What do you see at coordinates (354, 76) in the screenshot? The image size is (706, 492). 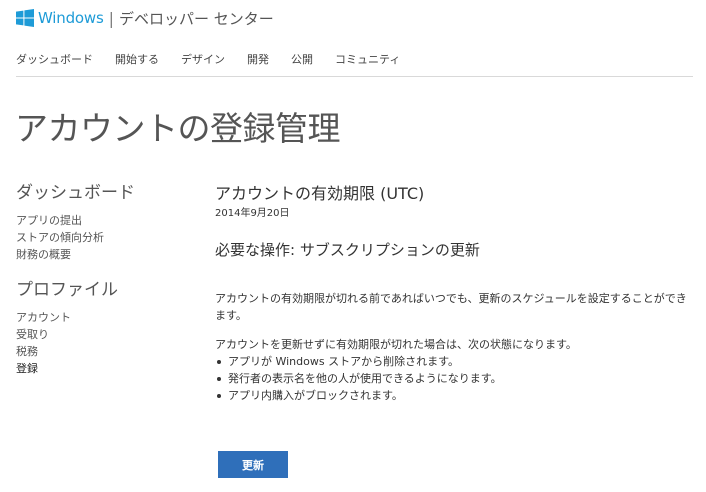 I see `nav-divider` at bounding box center [354, 76].